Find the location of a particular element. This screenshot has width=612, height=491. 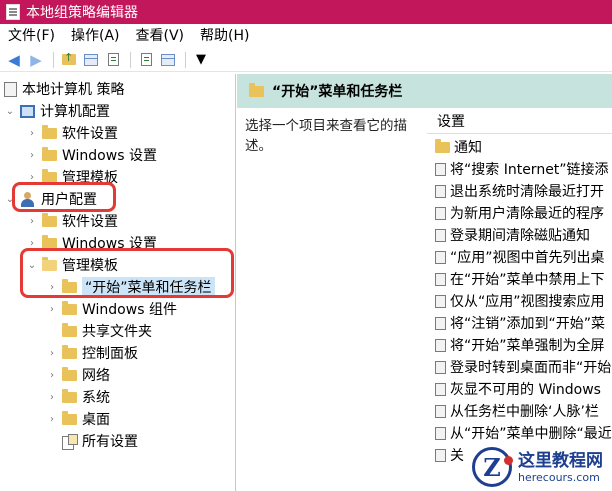

tree-item-control-panel: › 控制面板 is located at coordinates (92, 353).